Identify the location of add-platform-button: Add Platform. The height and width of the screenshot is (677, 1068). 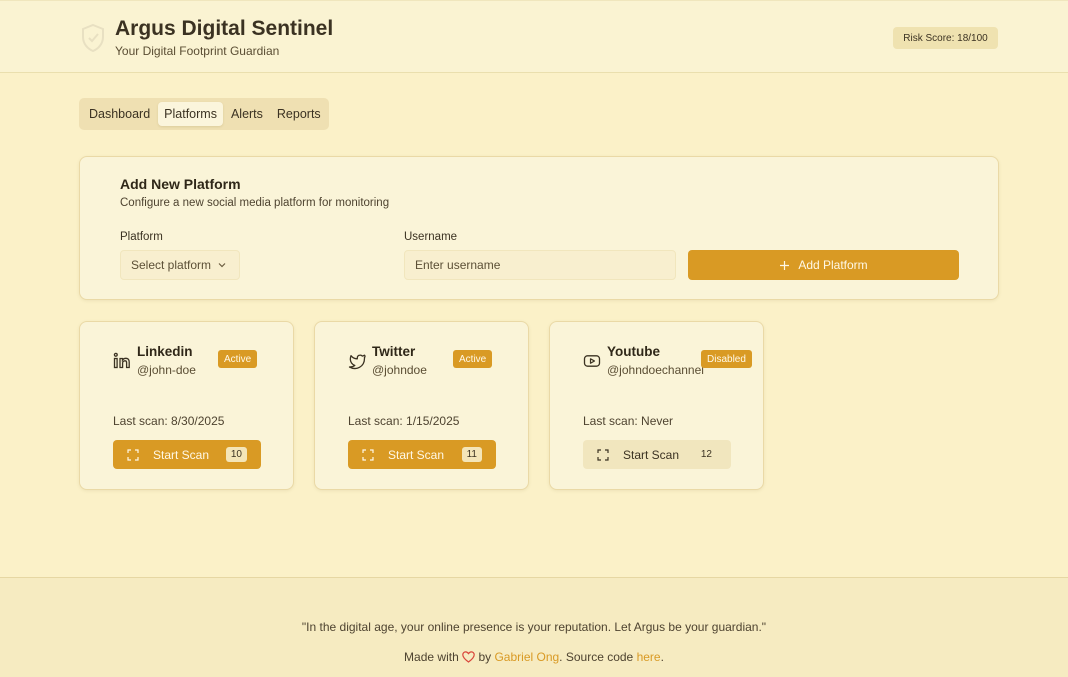
(823, 265).